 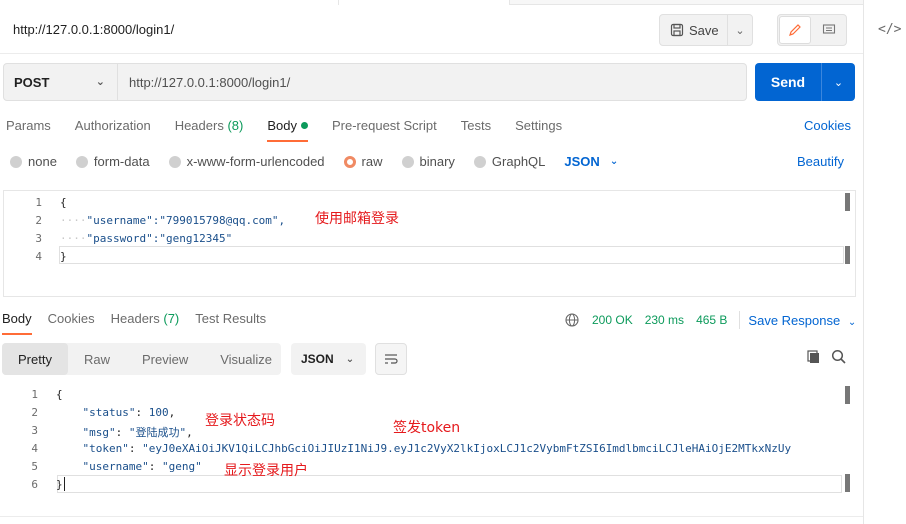 What do you see at coordinates (33, 161) in the screenshot?
I see `body-type-none: none` at bounding box center [33, 161].